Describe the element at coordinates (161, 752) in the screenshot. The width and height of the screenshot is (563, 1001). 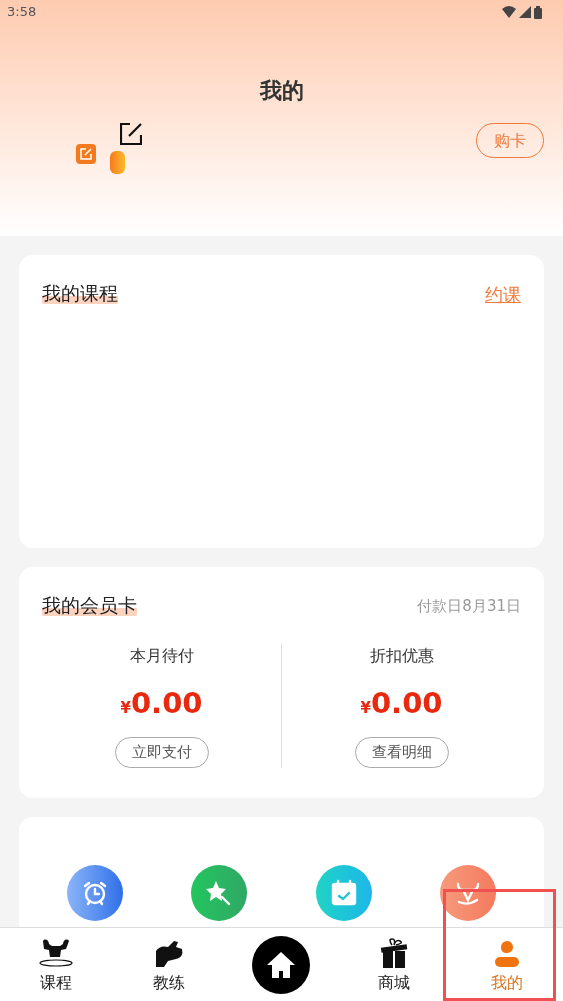
I see `action-button: 立即支付` at that location.